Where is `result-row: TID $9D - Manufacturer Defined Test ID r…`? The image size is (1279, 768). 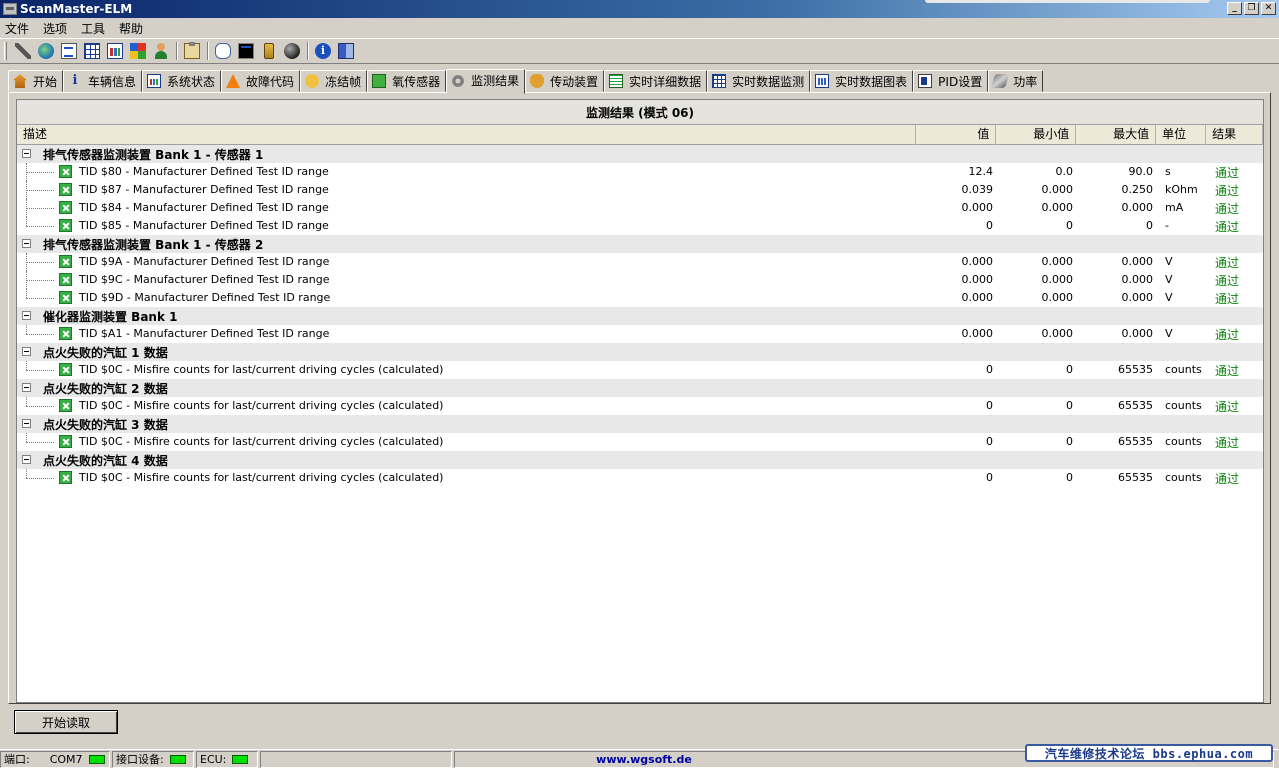 result-row: TID $9D - Manufacturer Defined Test ID r… is located at coordinates (640, 298).